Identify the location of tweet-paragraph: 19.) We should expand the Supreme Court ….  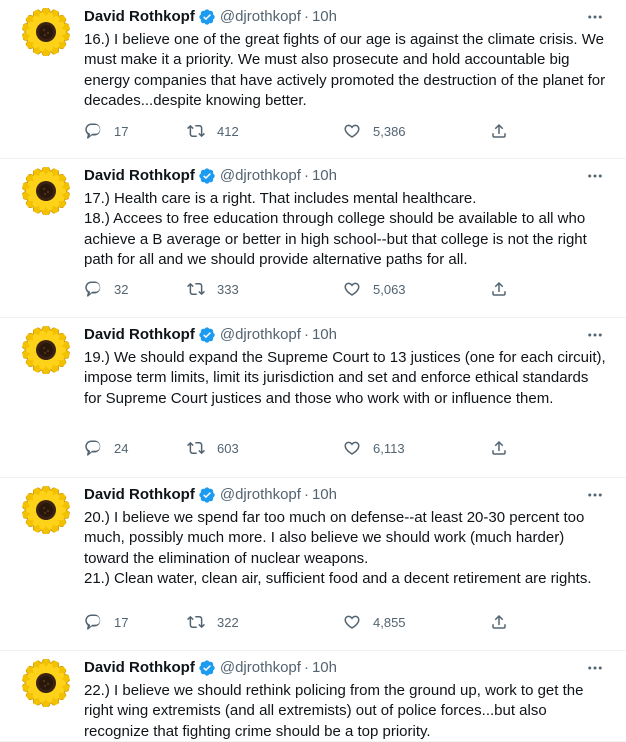
(345, 378).